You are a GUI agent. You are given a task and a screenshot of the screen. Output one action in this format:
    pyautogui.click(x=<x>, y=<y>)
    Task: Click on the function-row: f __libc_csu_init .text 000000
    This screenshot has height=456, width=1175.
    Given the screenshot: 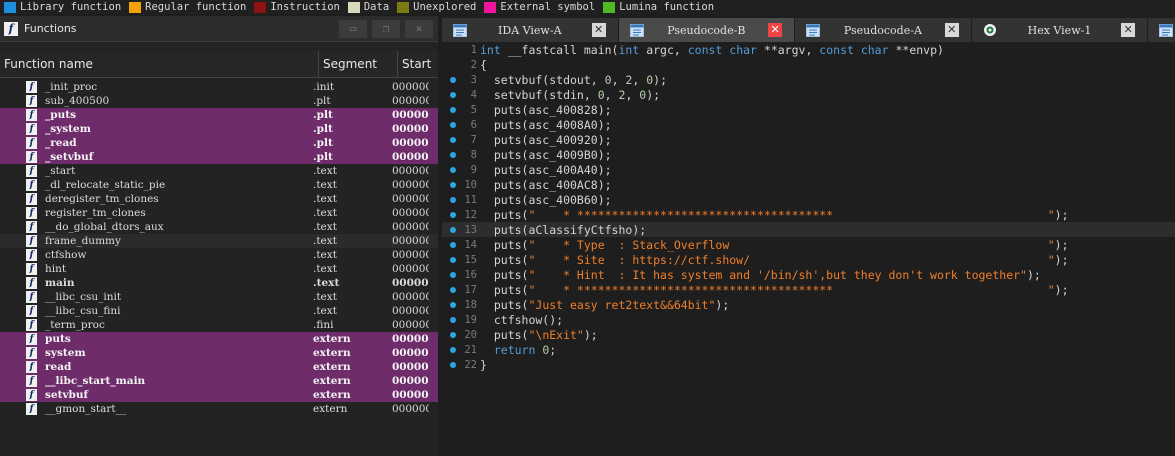 What is the action you would take?
    pyautogui.click(x=219, y=297)
    